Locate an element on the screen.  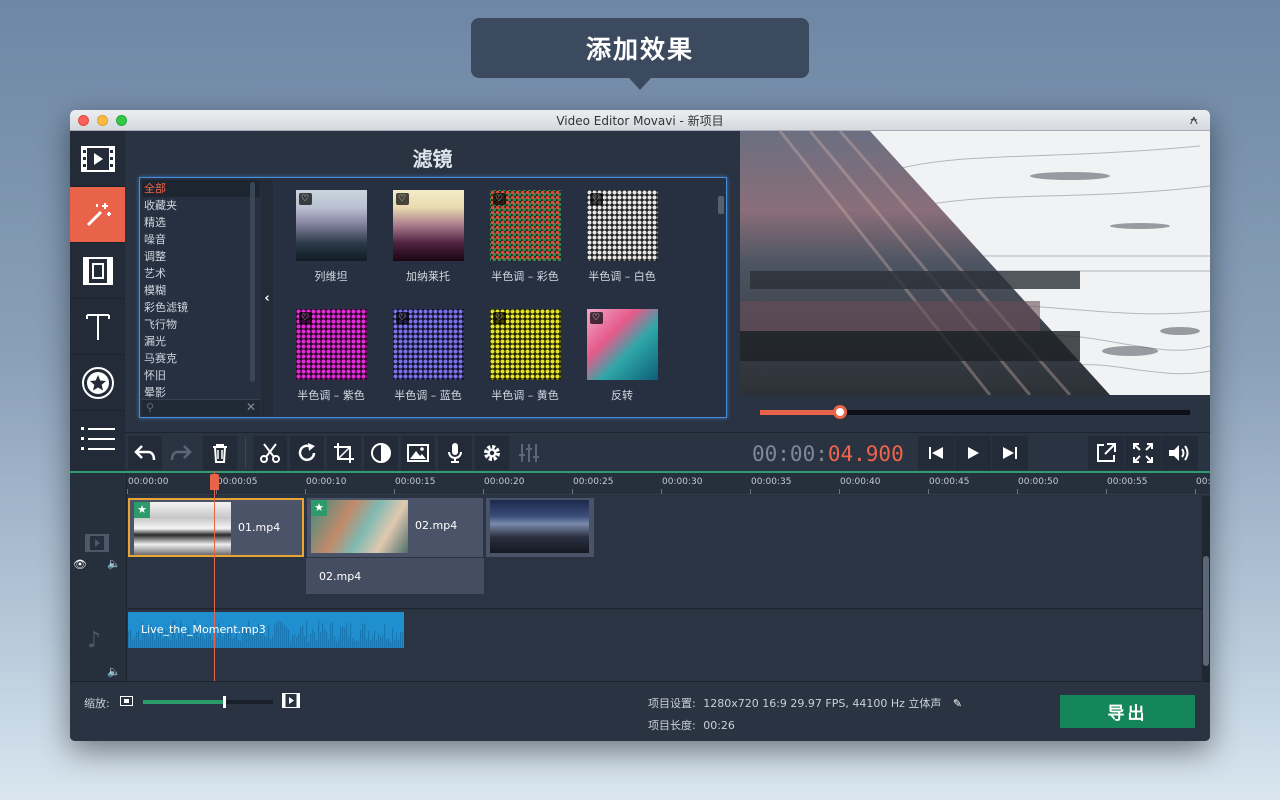
crop-button is located at coordinates (344, 453).